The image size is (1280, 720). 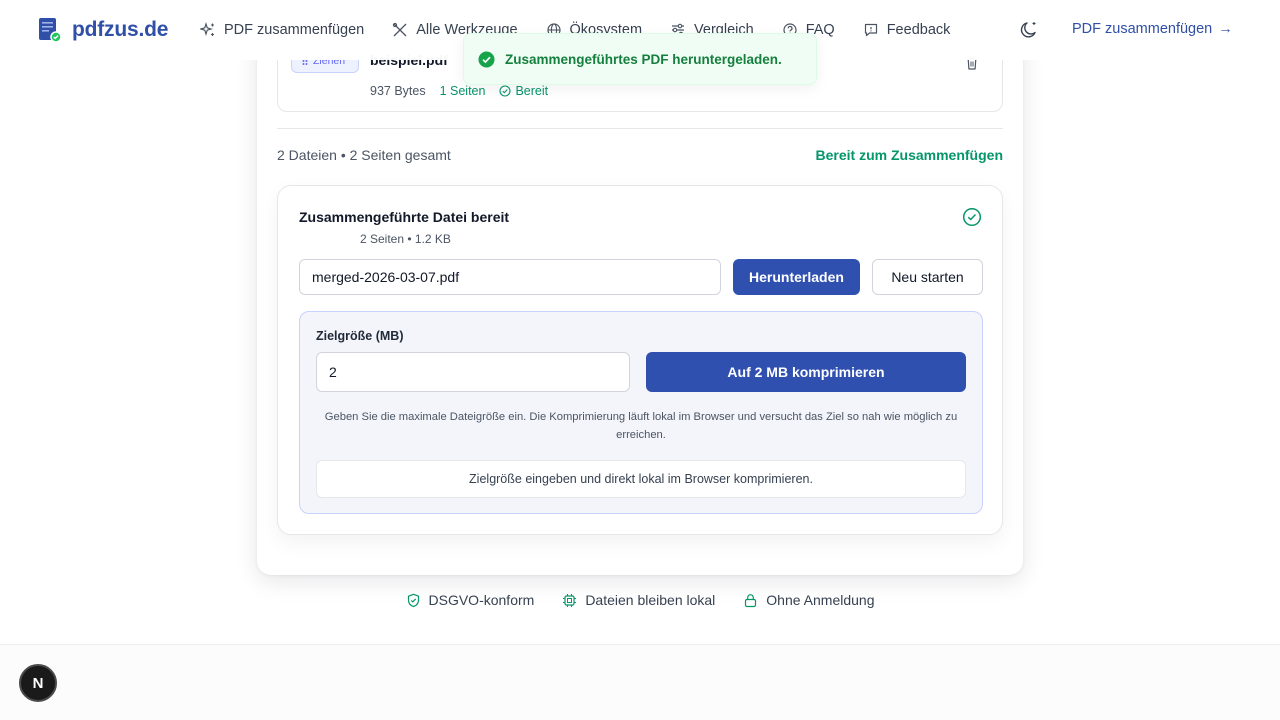 What do you see at coordinates (870, 30) in the screenshot?
I see `message-square-icon` at bounding box center [870, 30].